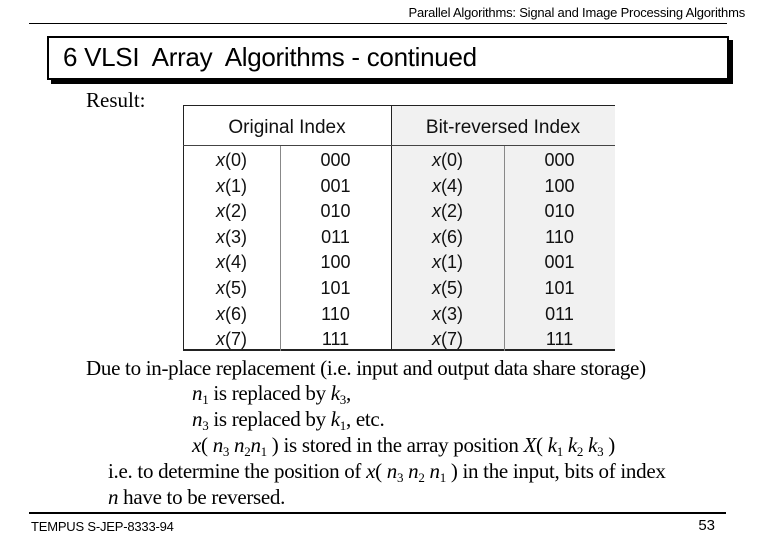 This screenshot has height=540, width=780. What do you see at coordinates (335, 287) in the screenshot?
I see `original-bits-cell: 101` at bounding box center [335, 287].